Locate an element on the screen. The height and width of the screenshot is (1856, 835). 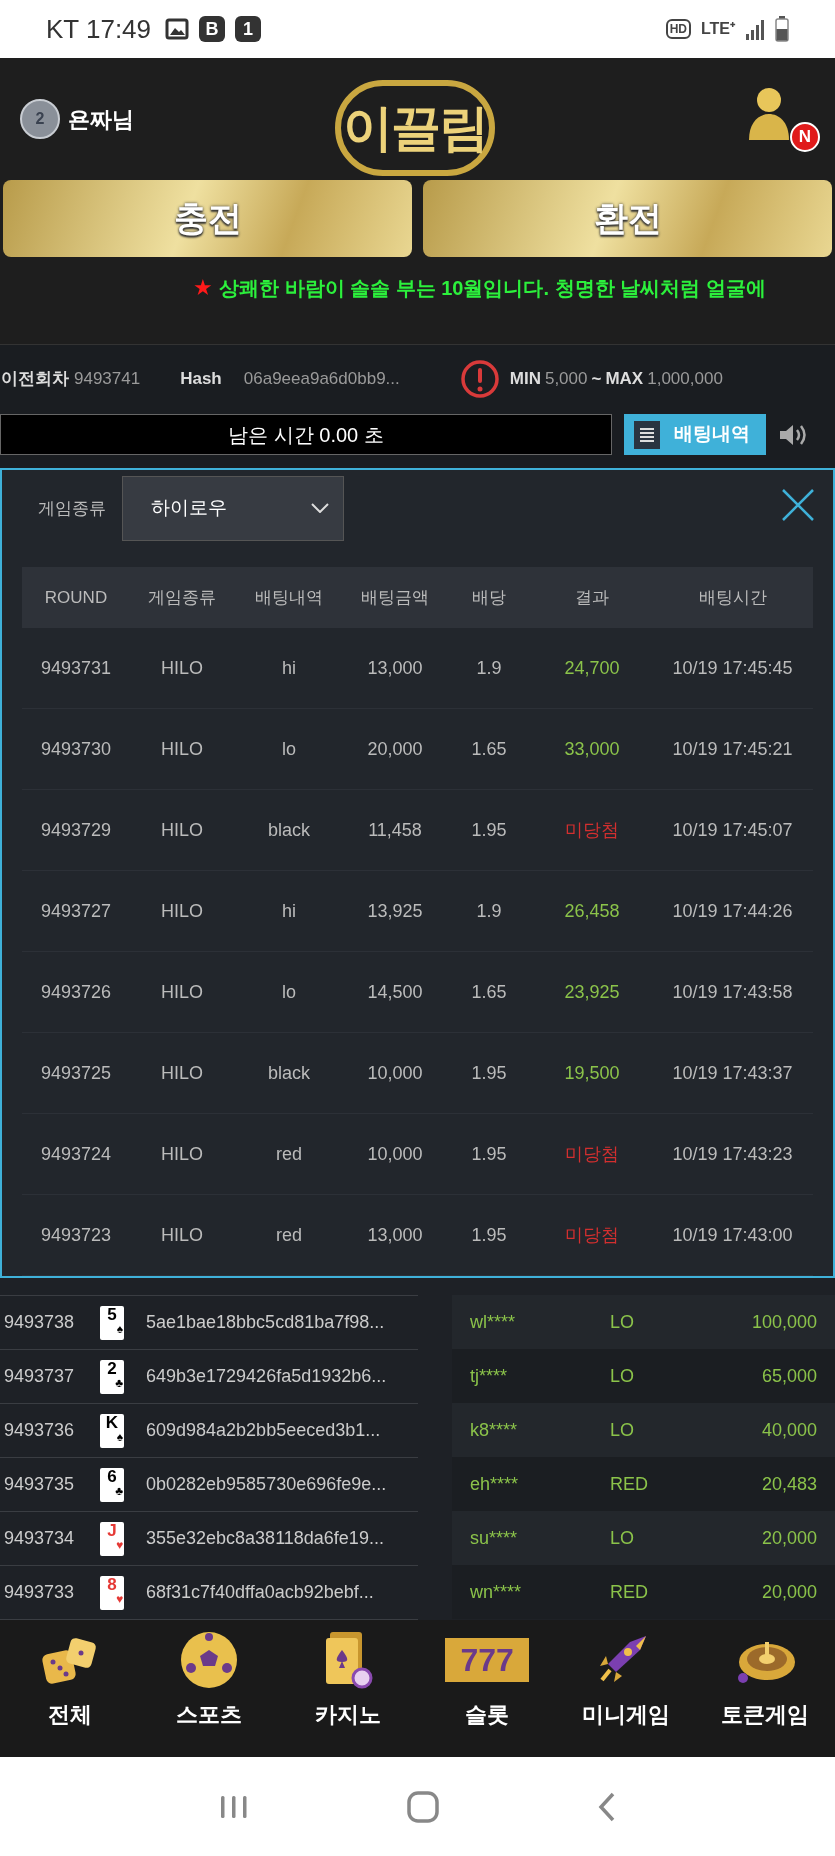
table-cell-text: 26,458 is located at coordinates (592, 911).